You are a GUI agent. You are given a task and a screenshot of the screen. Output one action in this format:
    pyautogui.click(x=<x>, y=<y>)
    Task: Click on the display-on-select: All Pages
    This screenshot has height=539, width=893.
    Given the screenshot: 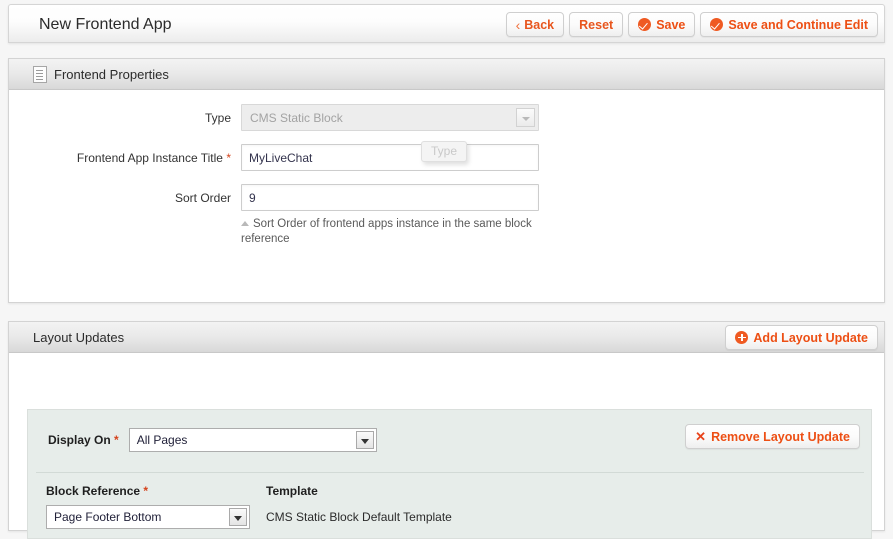 What is the action you would take?
    pyautogui.click(x=252, y=440)
    